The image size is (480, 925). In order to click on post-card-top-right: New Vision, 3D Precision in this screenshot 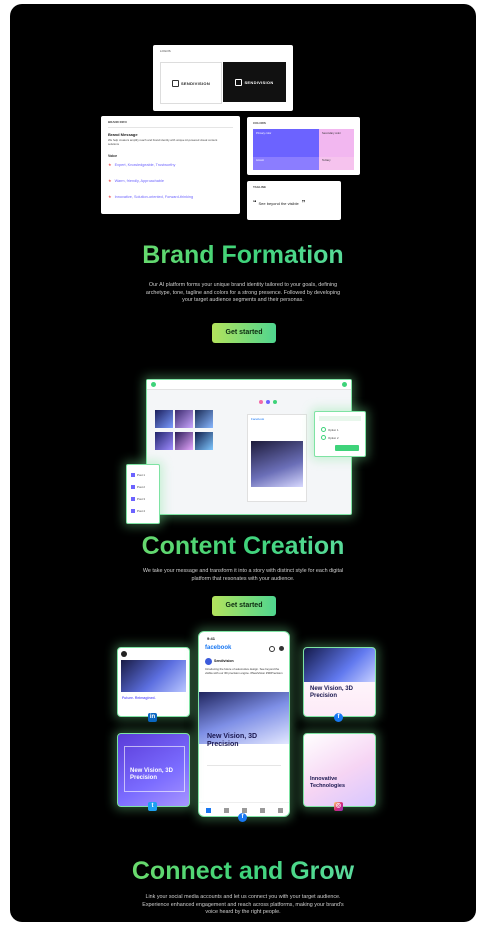, I will do `click(339, 682)`.